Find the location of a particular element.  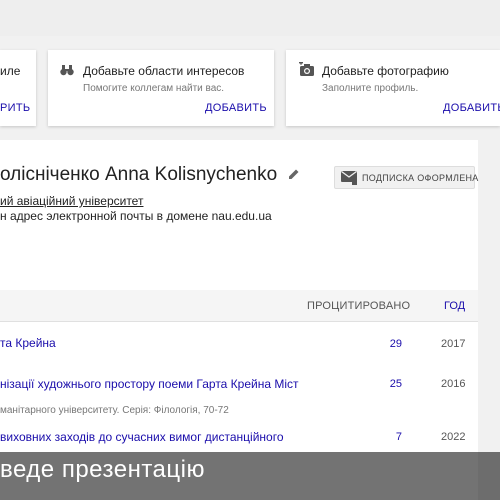

binoculars-icon is located at coordinates (67, 70).